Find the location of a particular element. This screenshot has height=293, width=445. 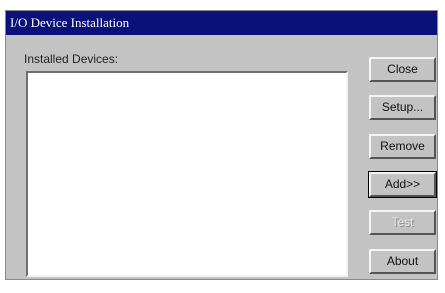

add-button: Add>> is located at coordinates (402, 184).